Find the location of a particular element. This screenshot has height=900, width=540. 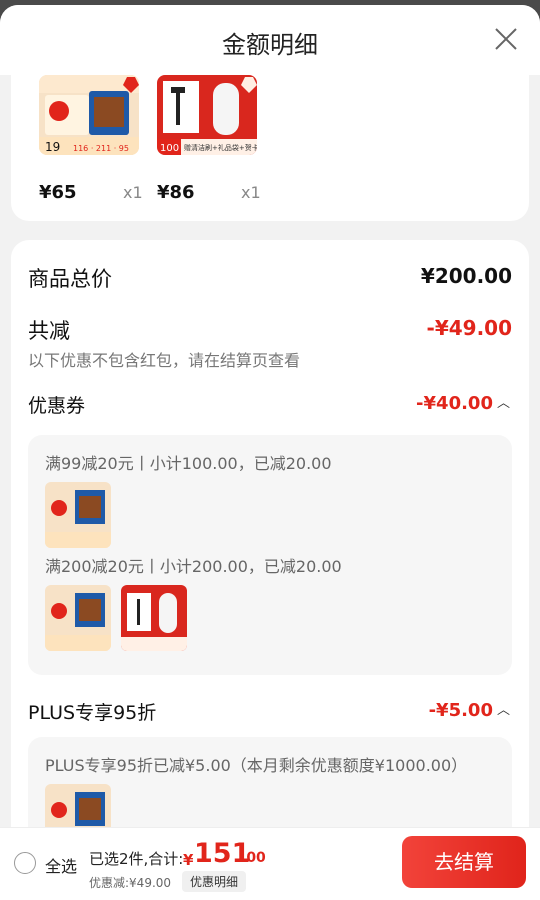

total-amount-decimal: .00 is located at coordinates (253, 858).